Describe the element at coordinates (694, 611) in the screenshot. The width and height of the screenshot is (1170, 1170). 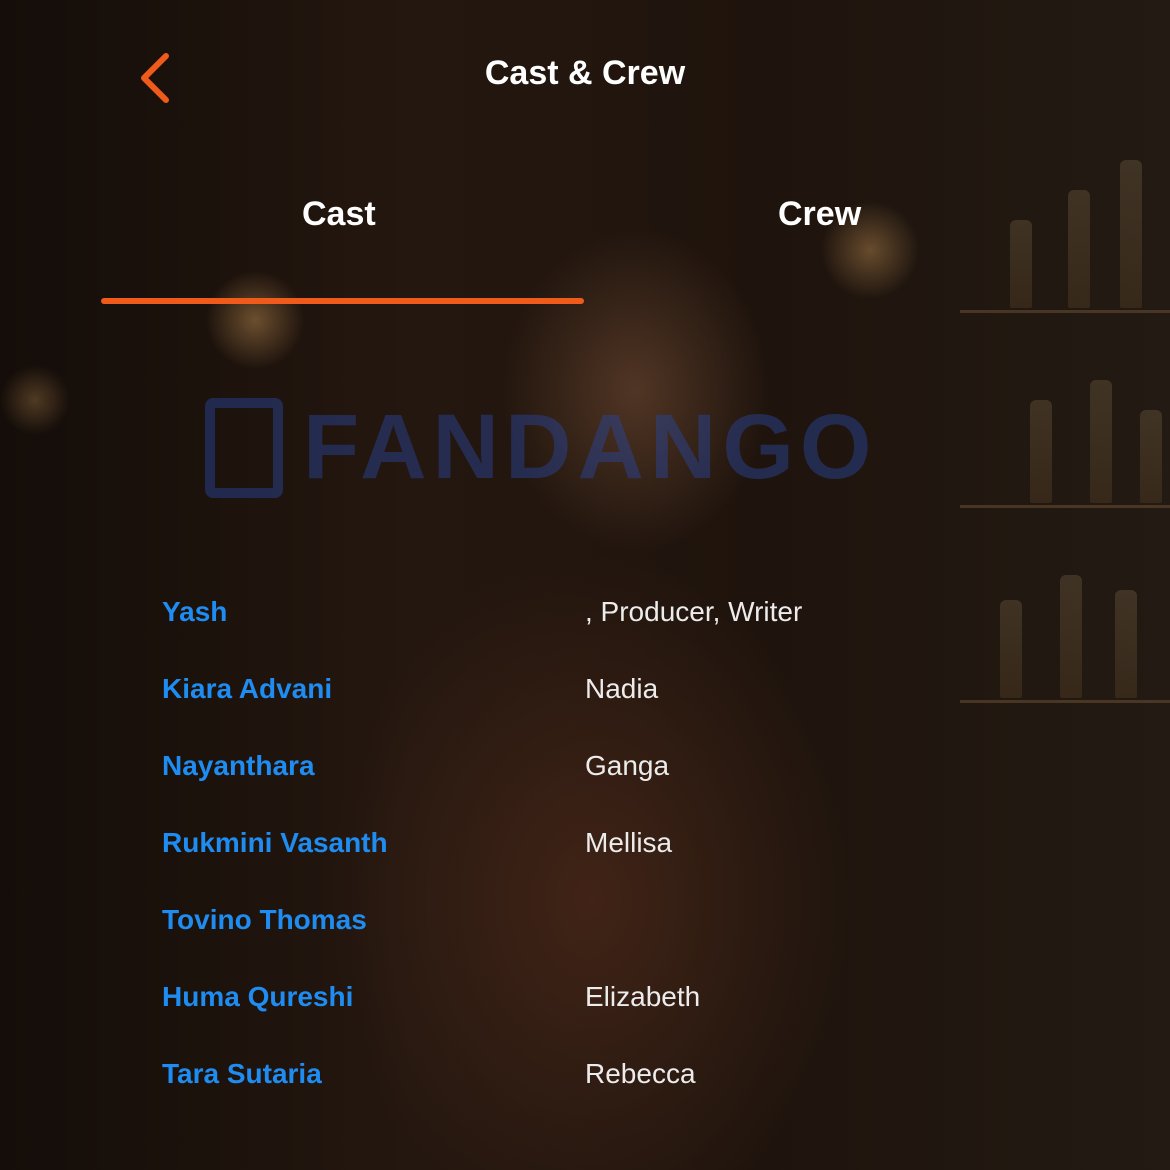
I see `cast-role: , Producer, Writer` at that location.